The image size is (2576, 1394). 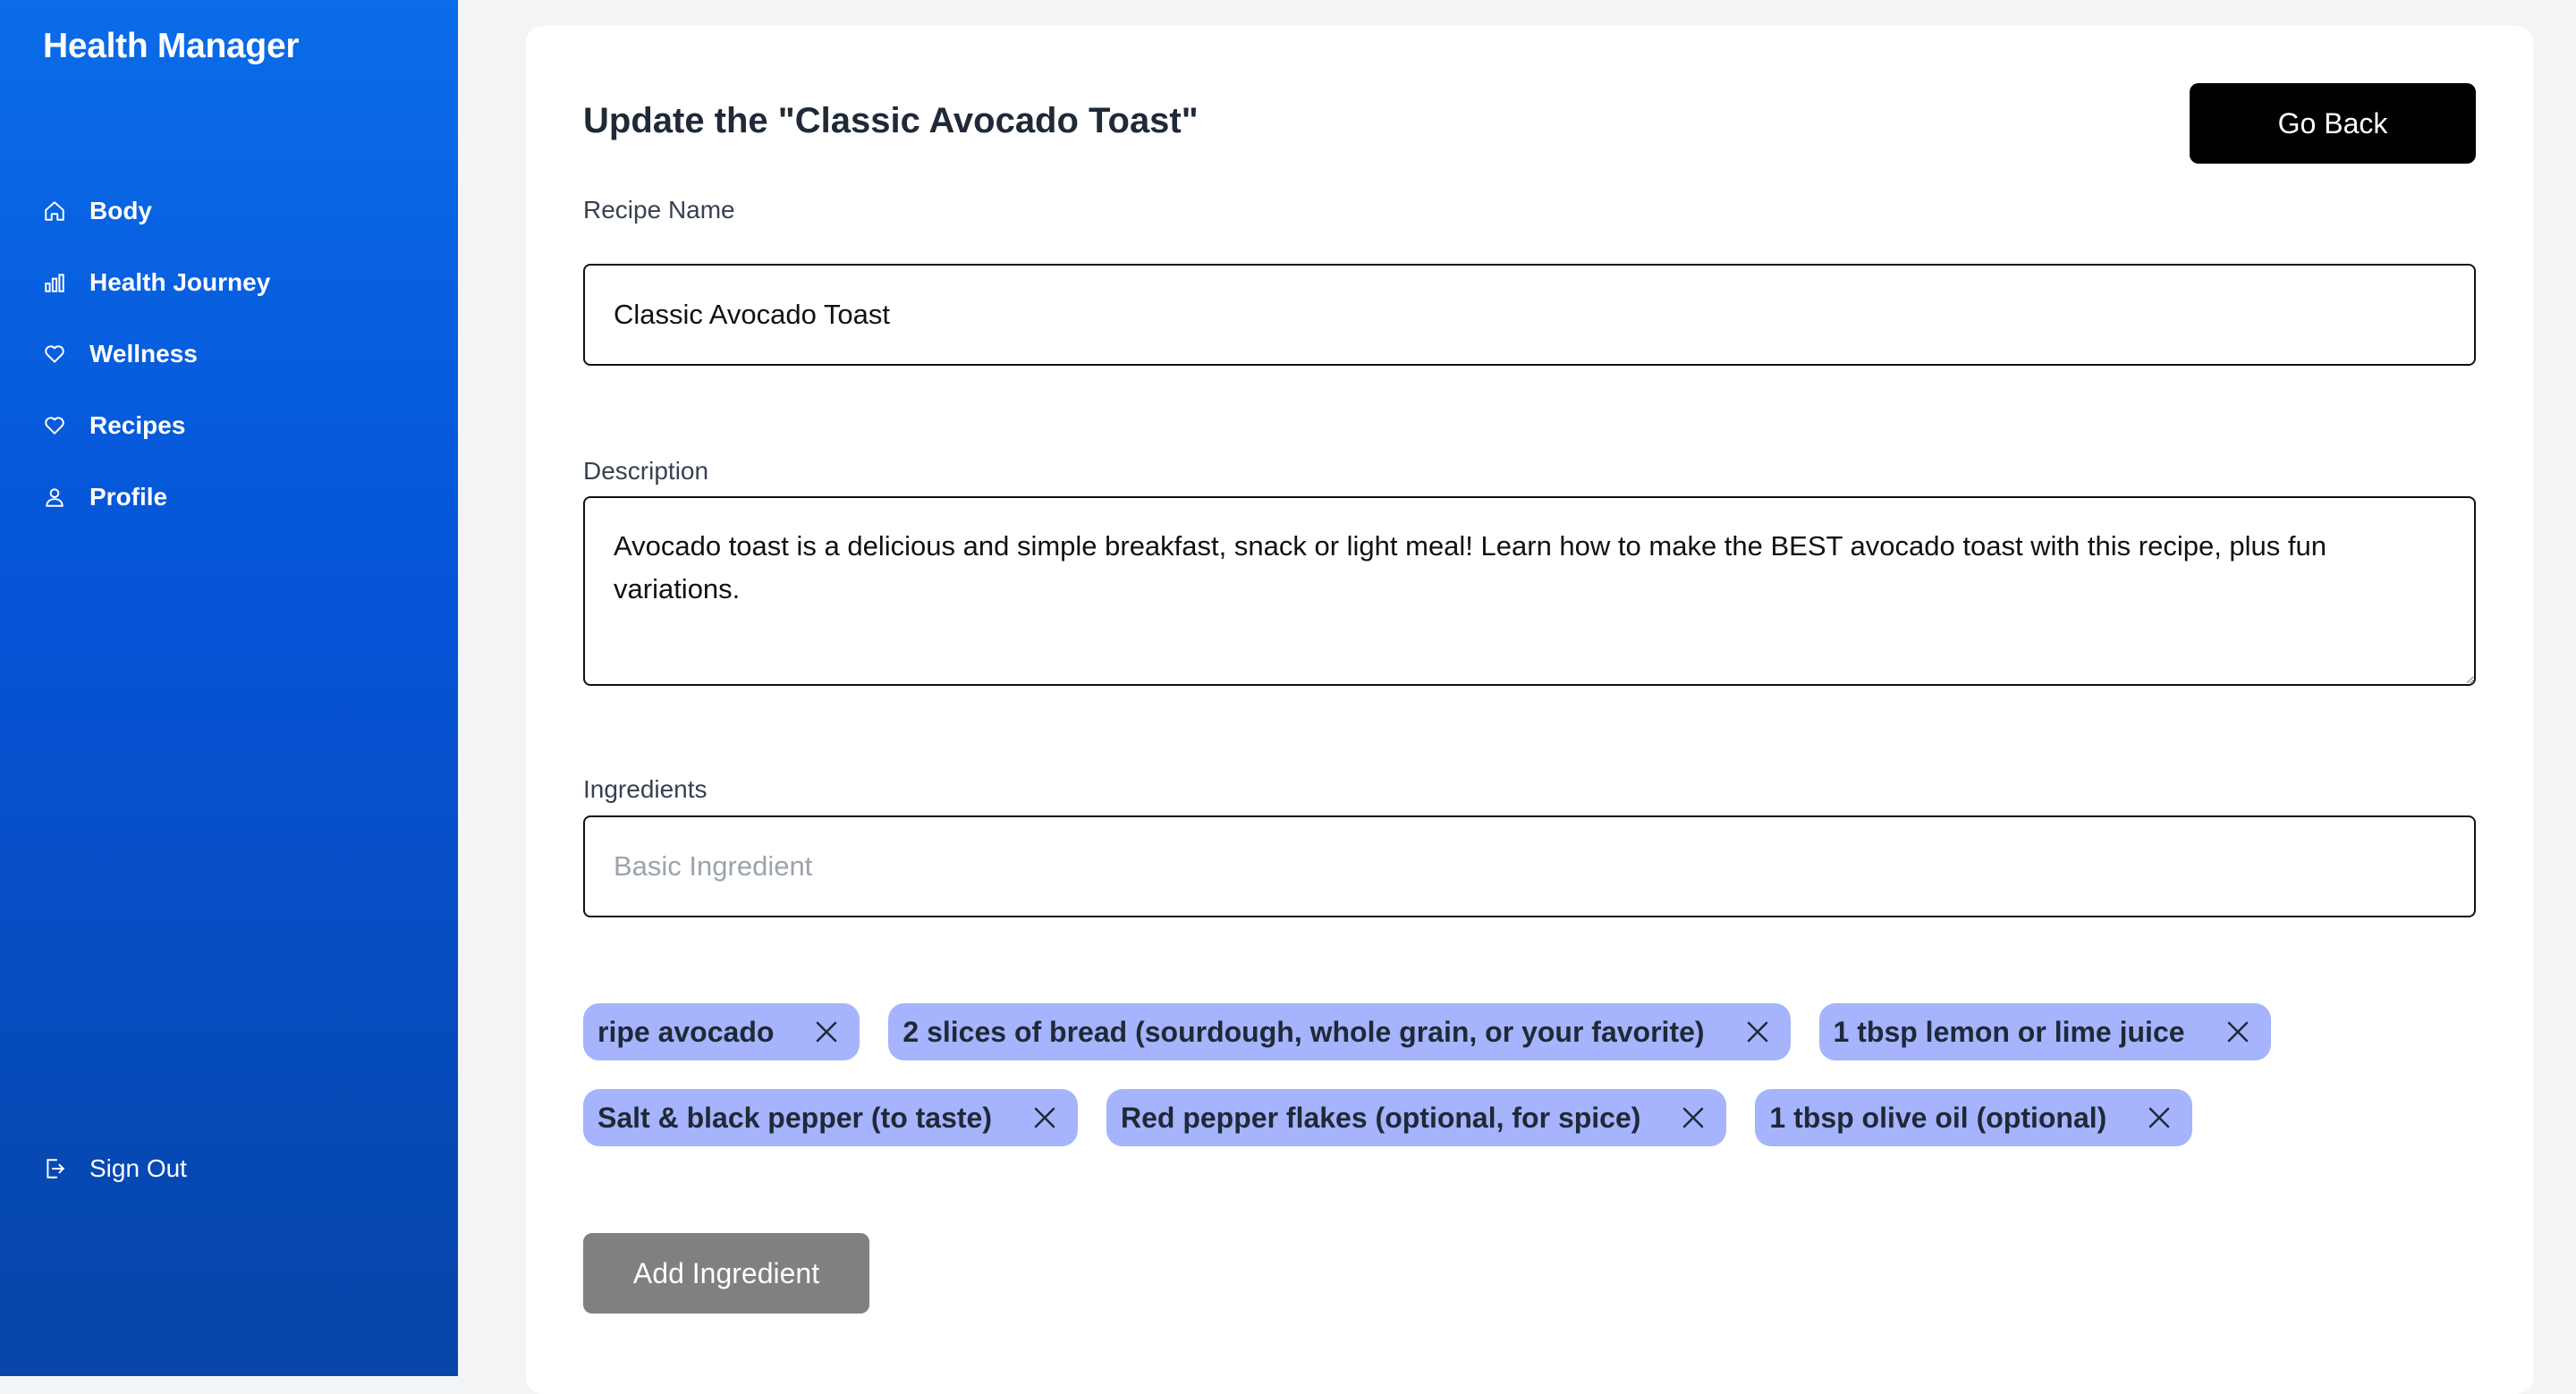 What do you see at coordinates (1529, 866) in the screenshot?
I see `ingredient-input` at bounding box center [1529, 866].